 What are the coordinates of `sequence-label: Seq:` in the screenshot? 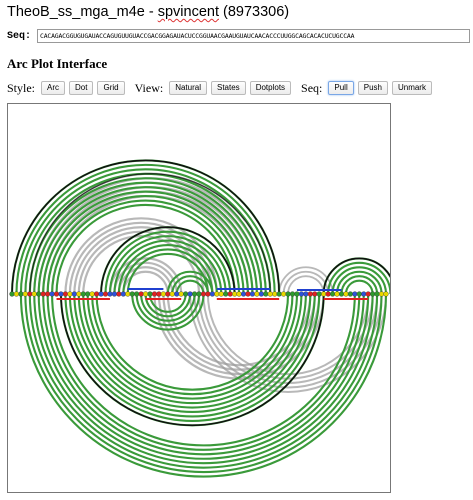 It's located at (19, 36).